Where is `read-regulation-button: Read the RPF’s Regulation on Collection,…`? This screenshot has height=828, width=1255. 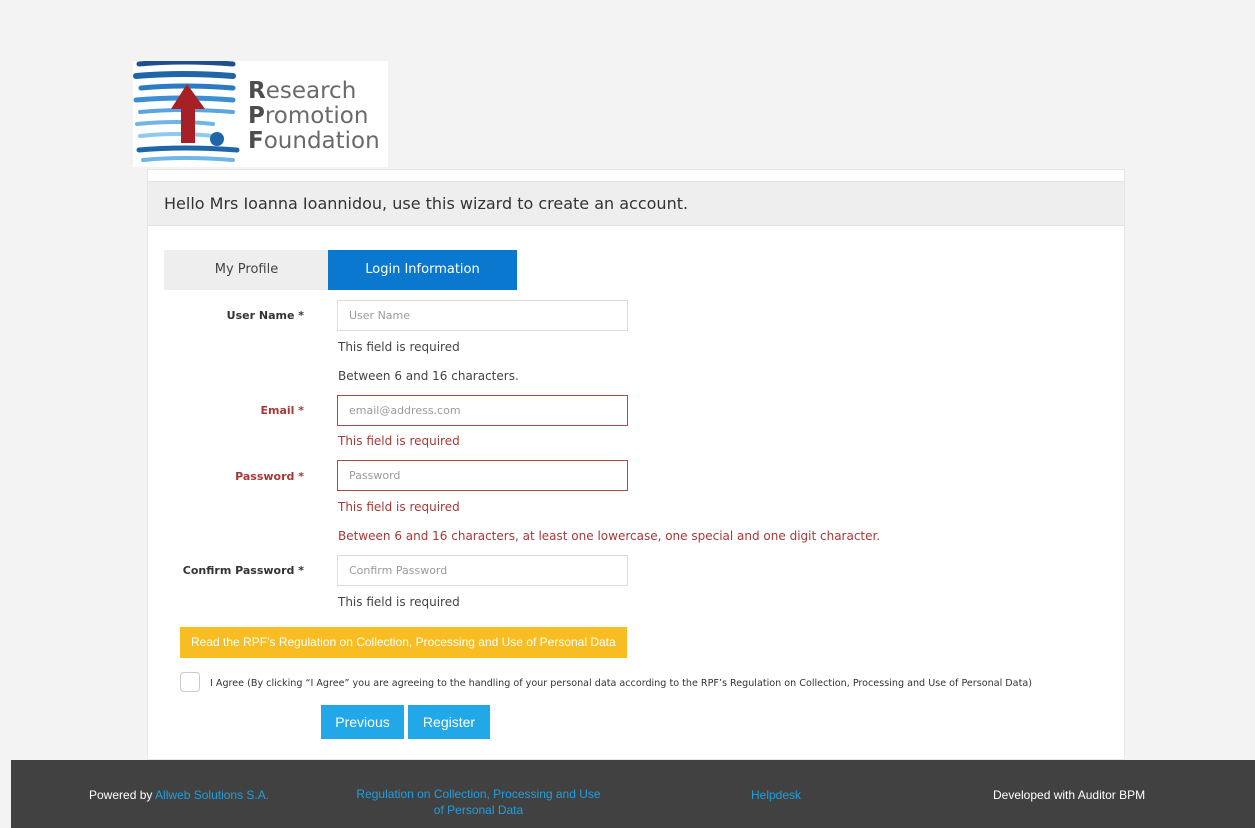
read-regulation-button: Read the RPF’s Regulation on Collection,… is located at coordinates (403, 642).